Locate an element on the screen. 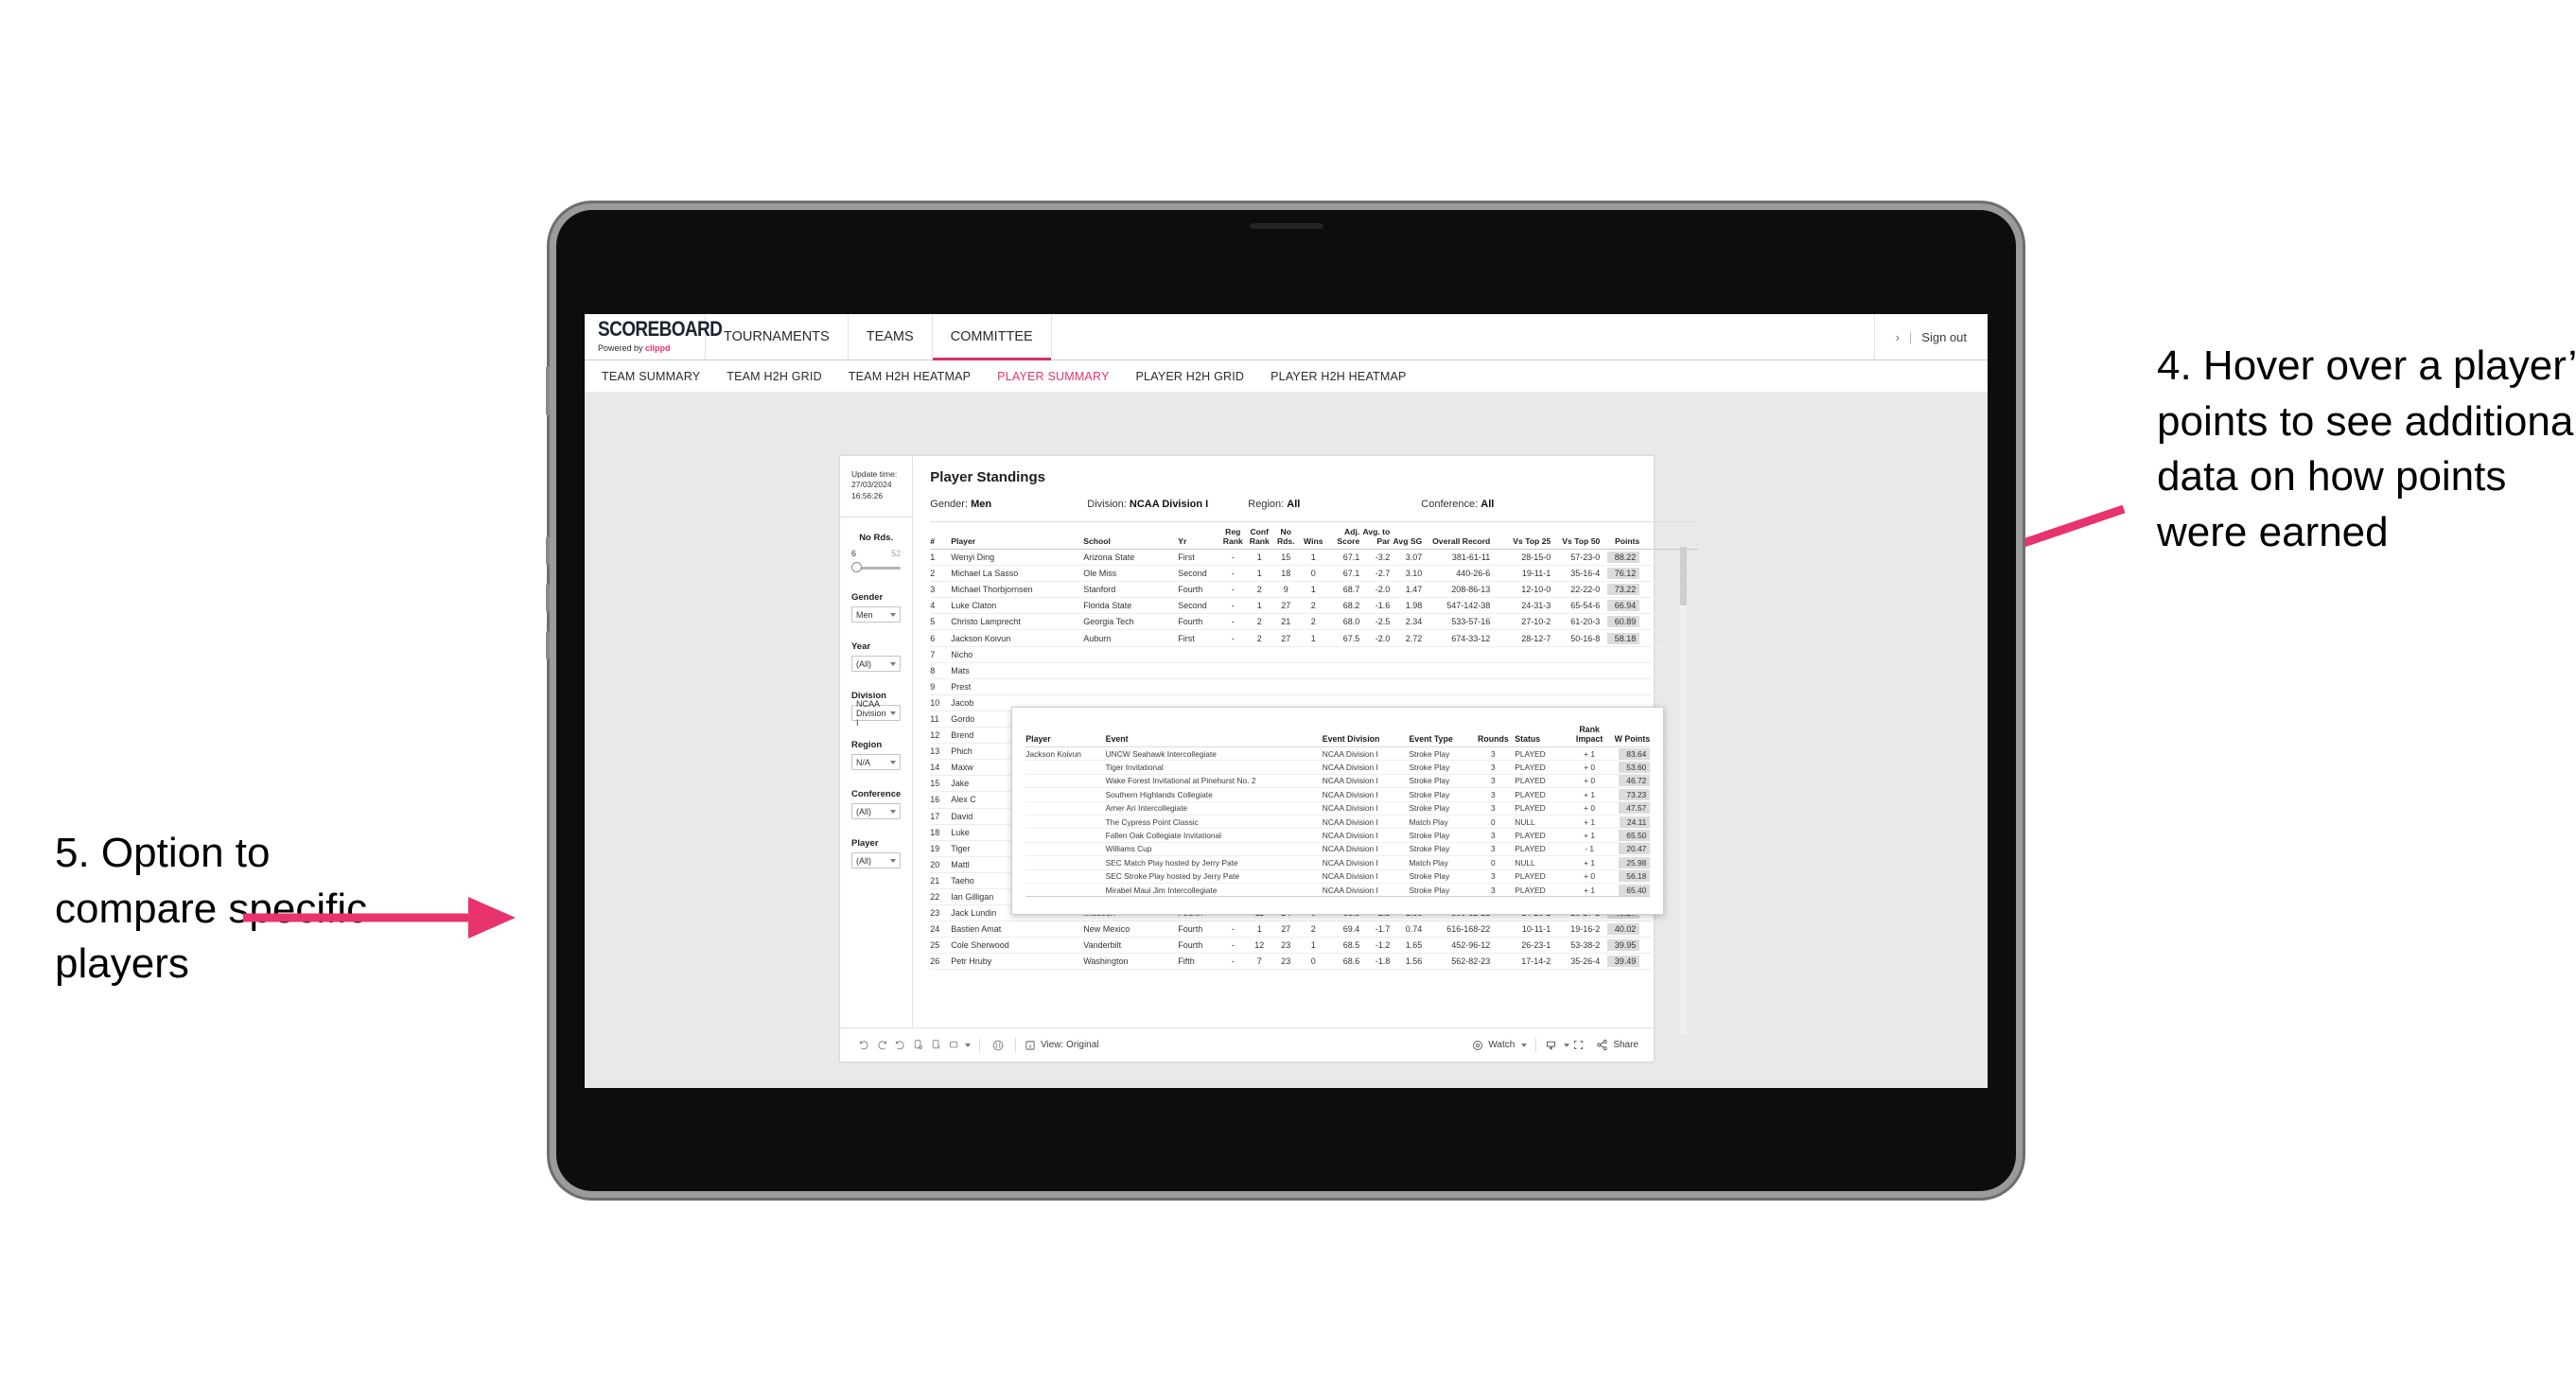 This screenshot has width=2576, height=1386. highlight-icon is located at coordinates (998, 1045).